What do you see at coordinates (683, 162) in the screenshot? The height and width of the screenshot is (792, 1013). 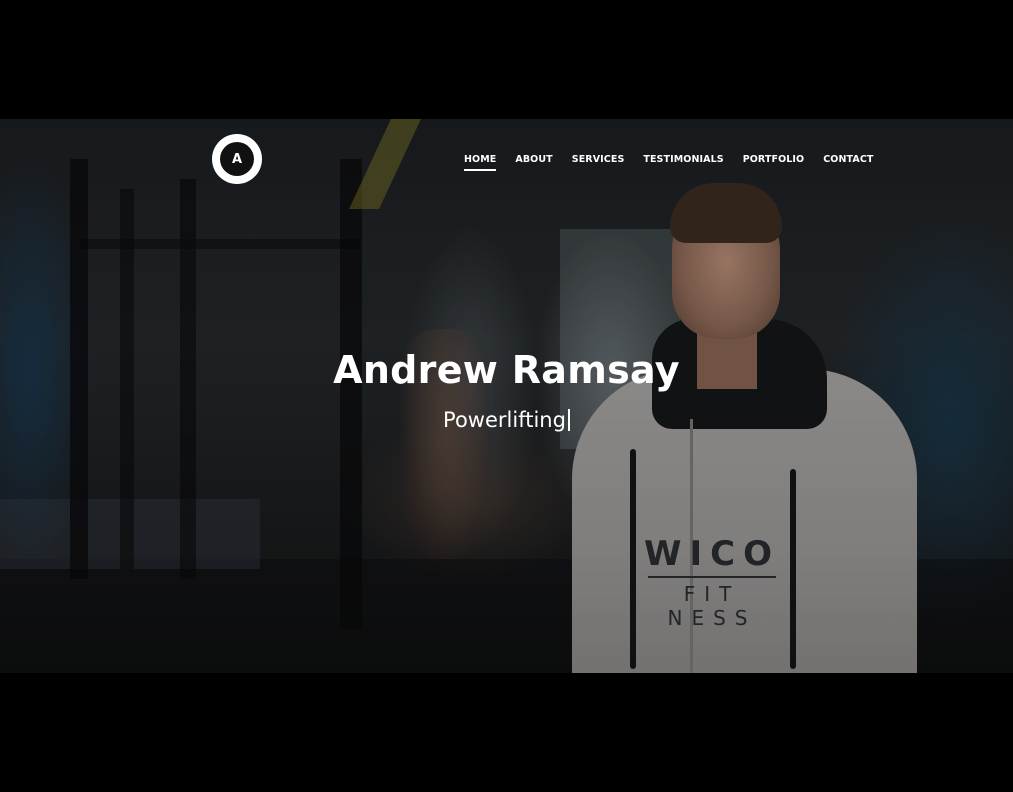 I see `nav-testimonials: TESTIMONIALS` at bounding box center [683, 162].